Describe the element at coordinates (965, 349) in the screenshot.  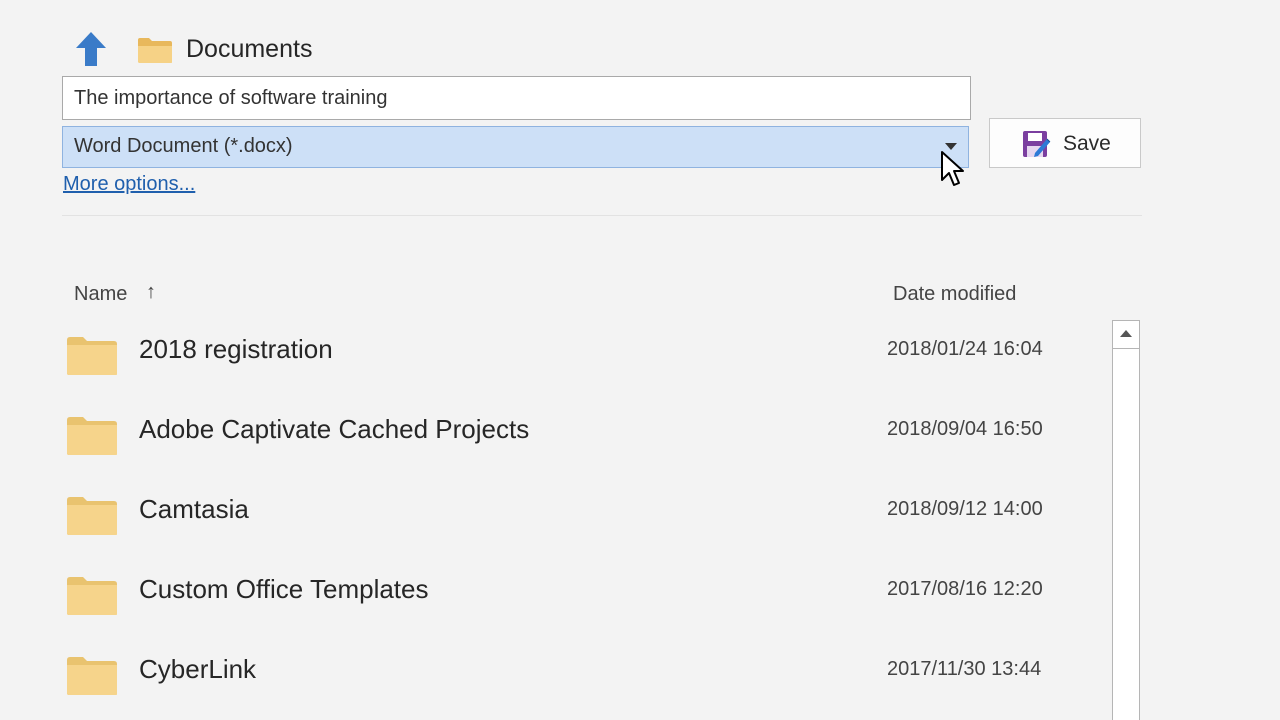
I see `row-date: 2018/01/24 16:04` at that location.